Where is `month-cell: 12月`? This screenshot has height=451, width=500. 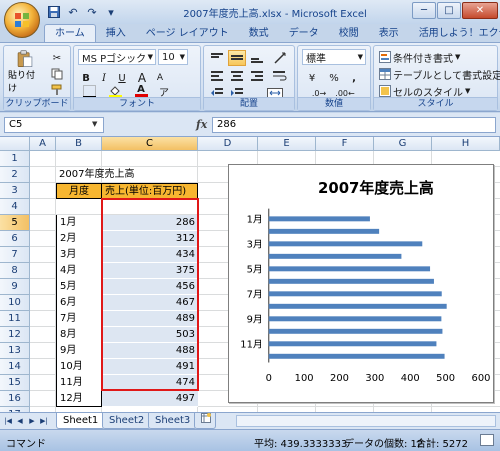
month-cell: 12月 is located at coordinates (79, 399).